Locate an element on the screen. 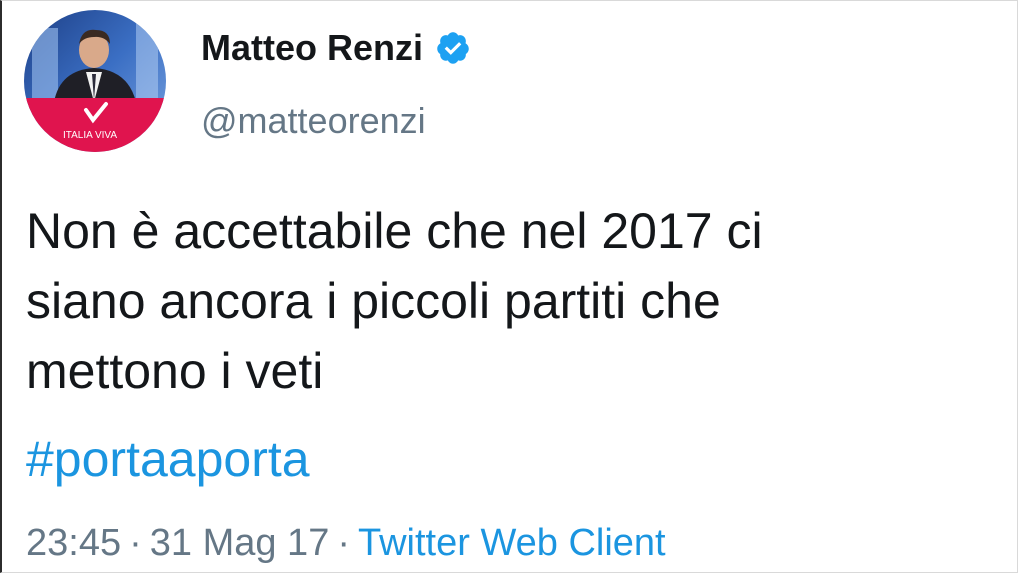 The image size is (1018, 573). tweet-time: 23:45 is located at coordinates (73, 543).